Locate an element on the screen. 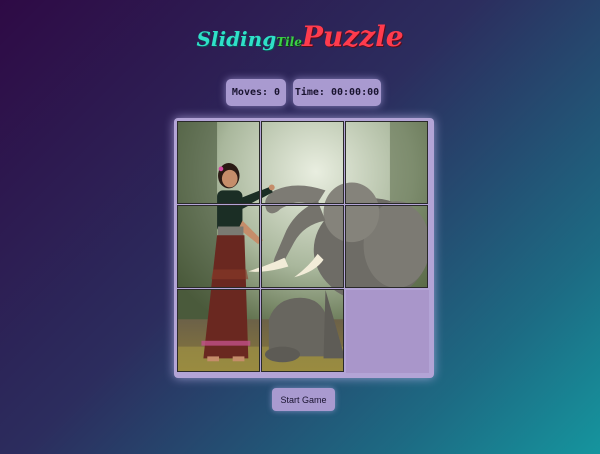 The height and width of the screenshot is (454, 600). timer: Time: 00:00:00 is located at coordinates (337, 92).